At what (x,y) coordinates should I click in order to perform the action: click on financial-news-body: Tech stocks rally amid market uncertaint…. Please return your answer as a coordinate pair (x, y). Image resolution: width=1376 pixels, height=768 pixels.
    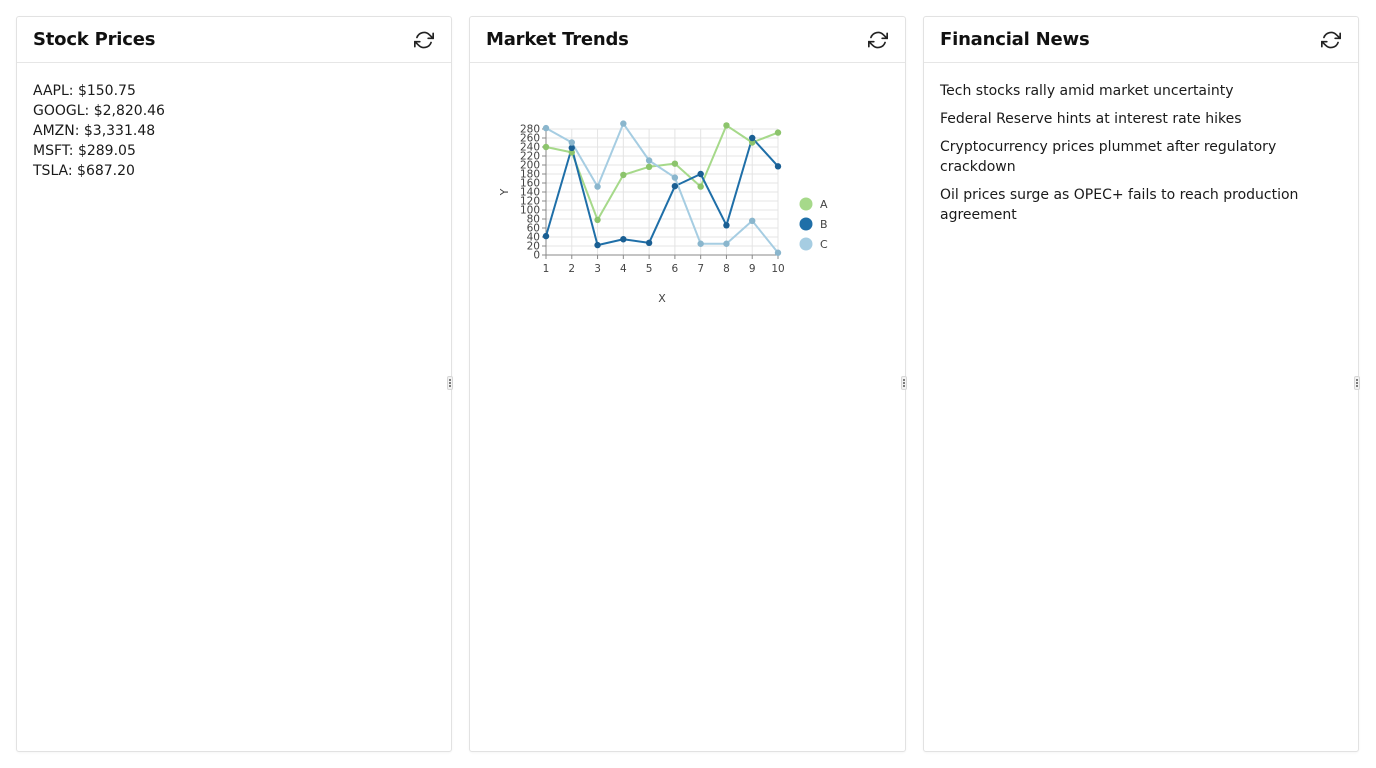
    Looking at the image, I should click on (1141, 156).